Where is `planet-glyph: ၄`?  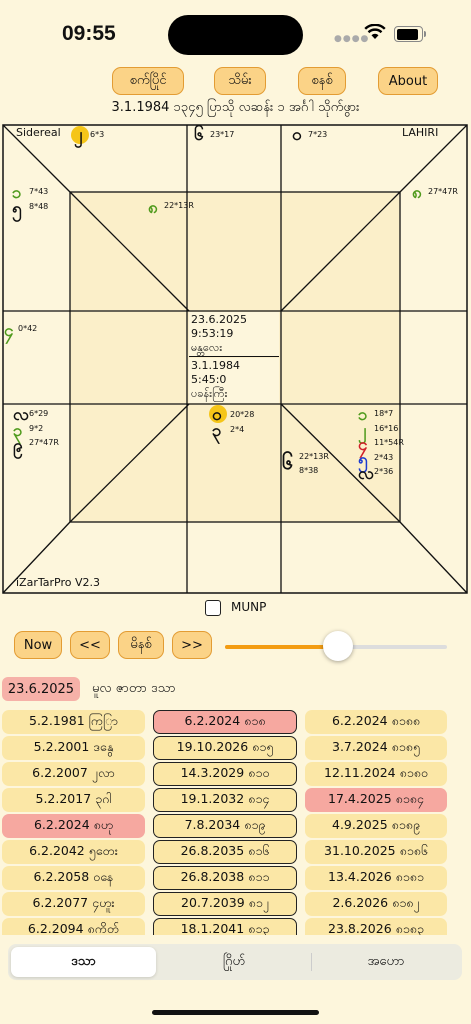
planet-glyph: ၄ is located at coordinates (9, 331).